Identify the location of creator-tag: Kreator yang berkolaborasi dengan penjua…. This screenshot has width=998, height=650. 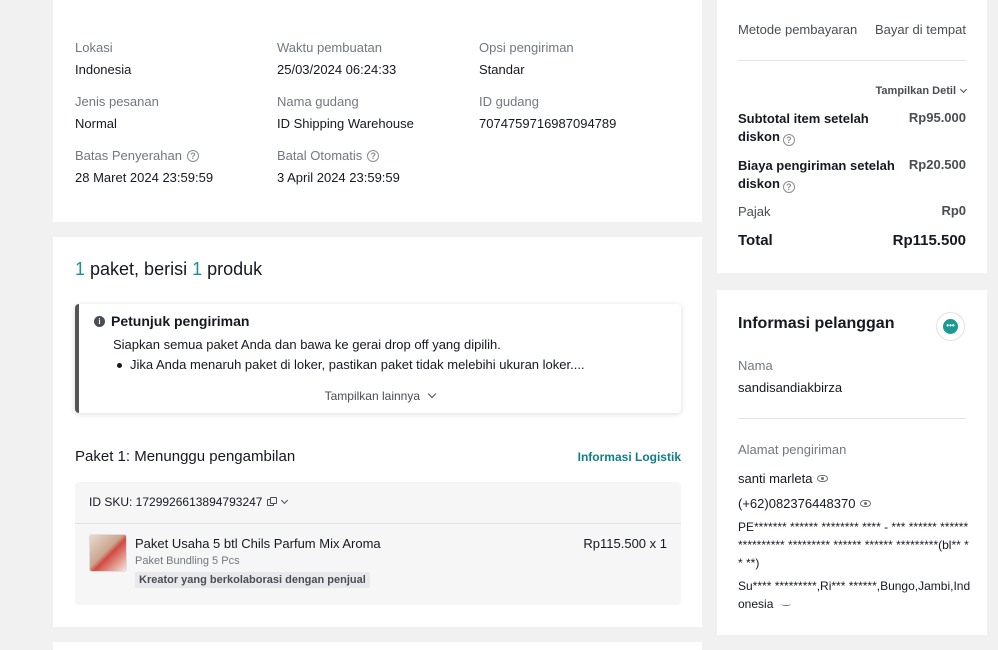
(252, 580).